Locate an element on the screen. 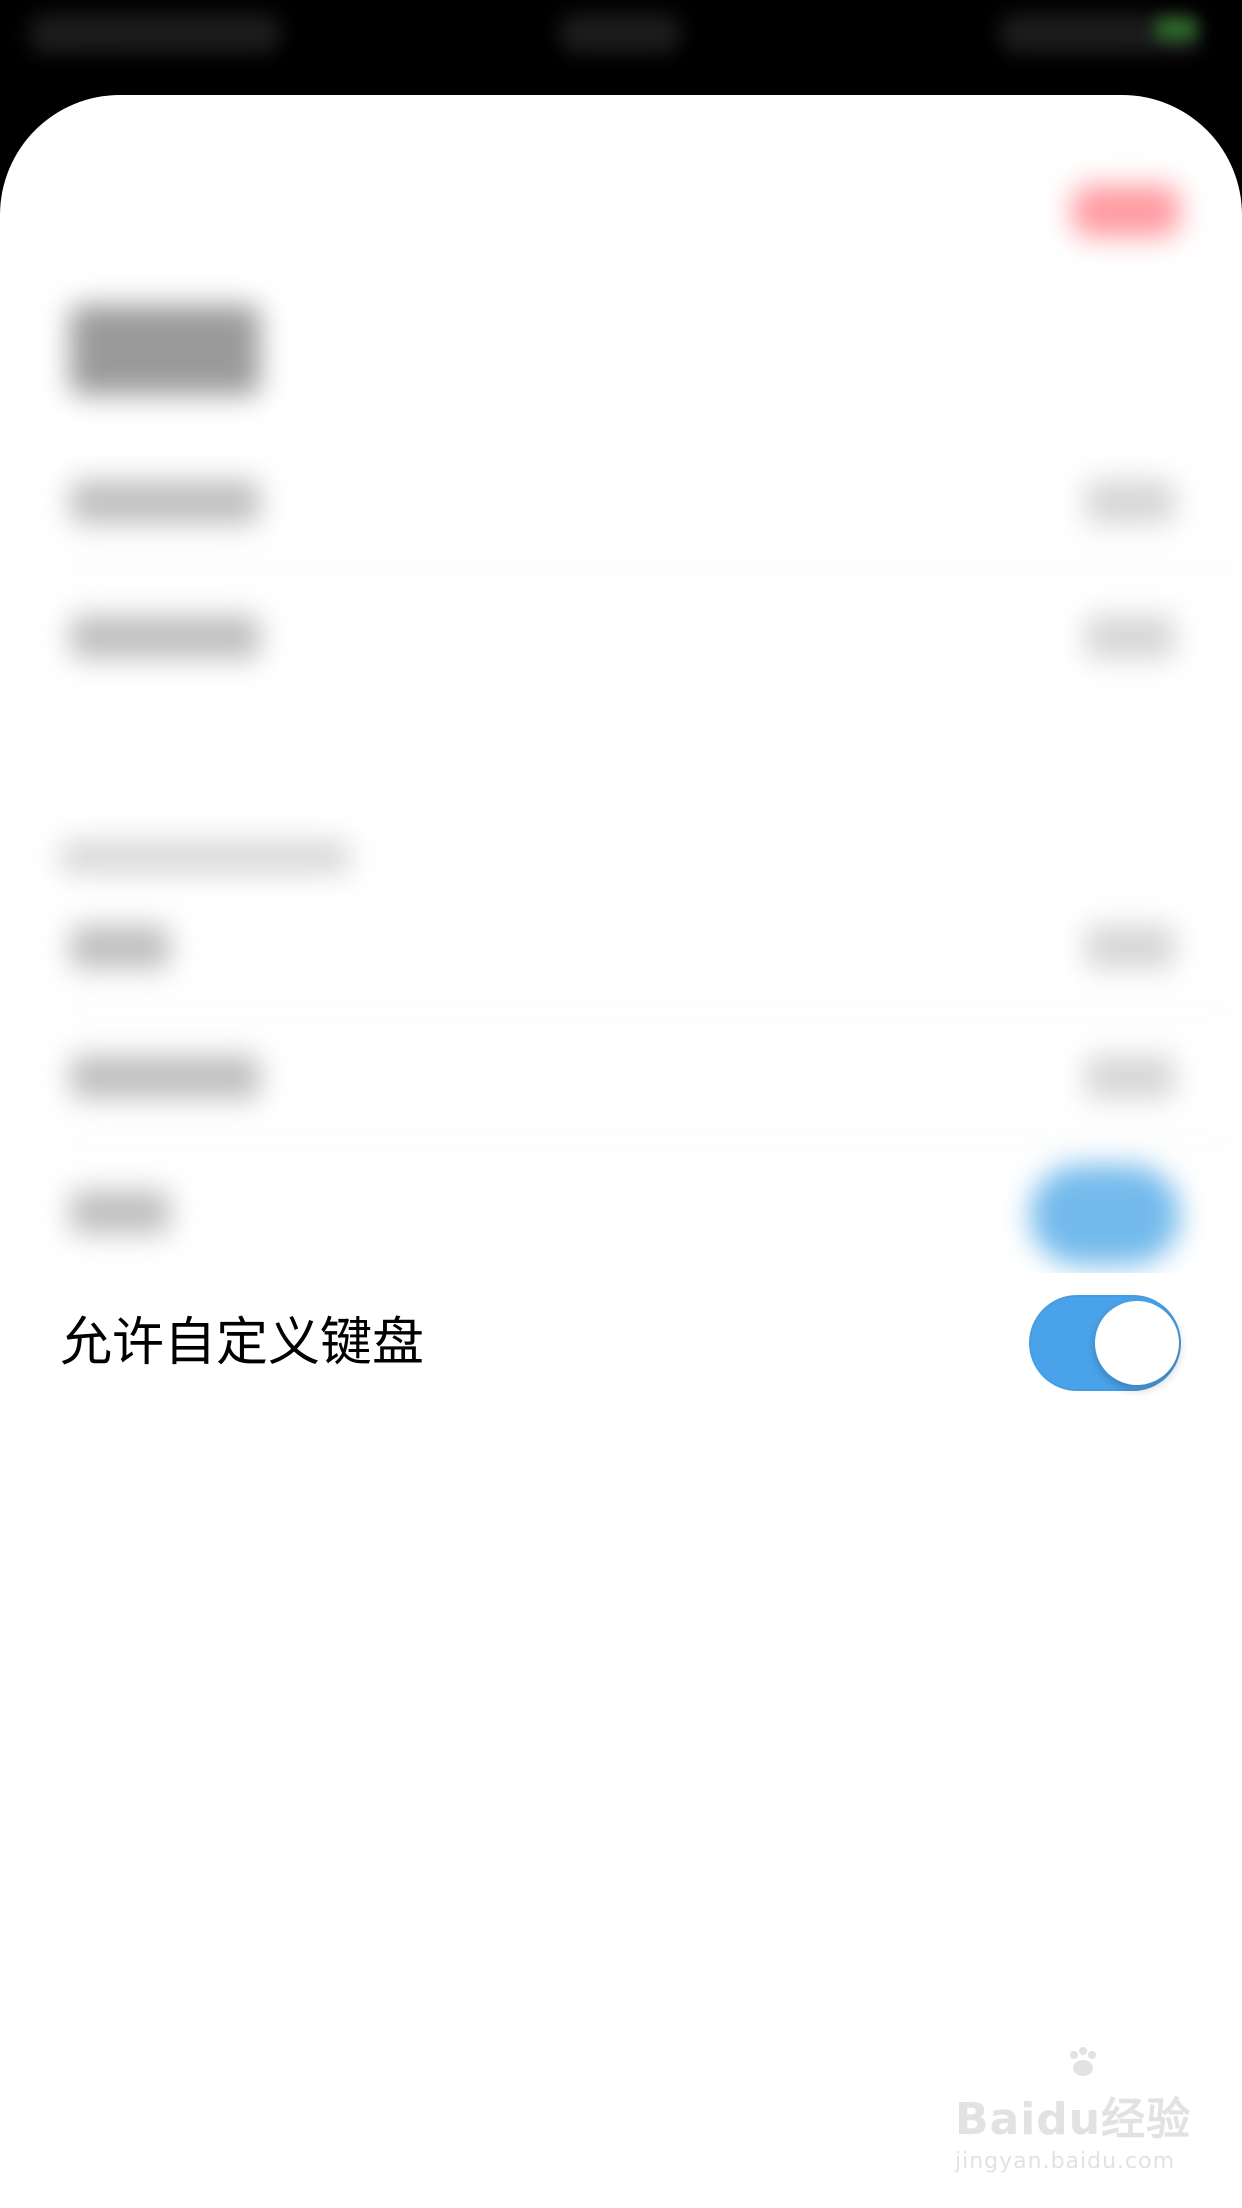 The width and height of the screenshot is (1242, 2208). blurred-title is located at coordinates (165, 350).